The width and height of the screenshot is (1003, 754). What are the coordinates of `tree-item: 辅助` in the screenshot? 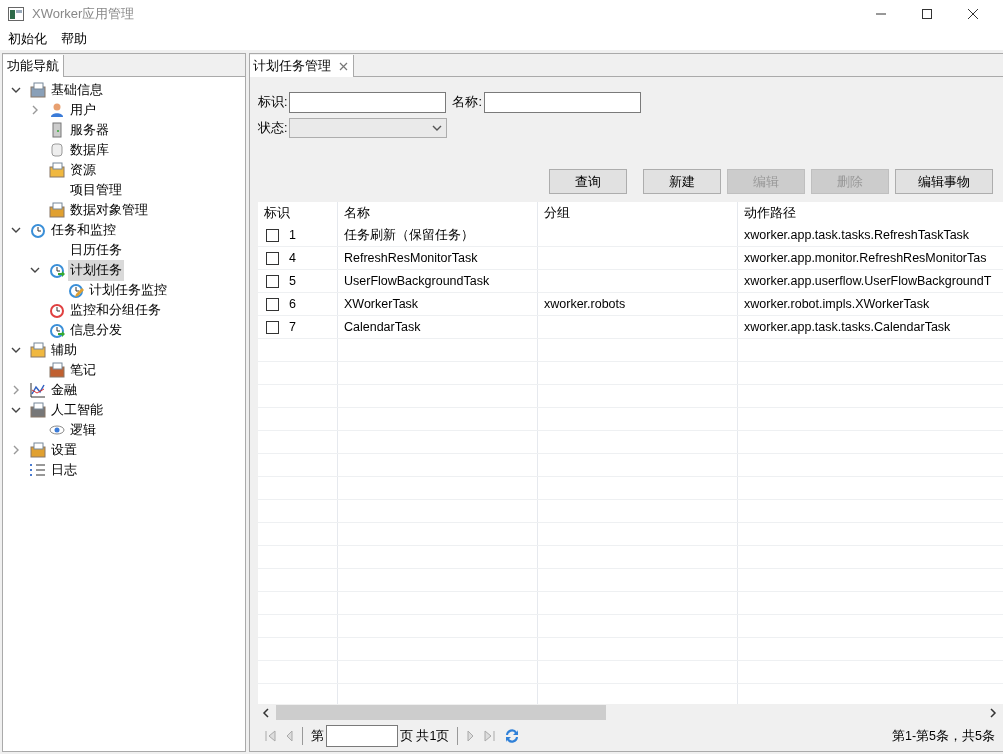 It's located at (64, 350).